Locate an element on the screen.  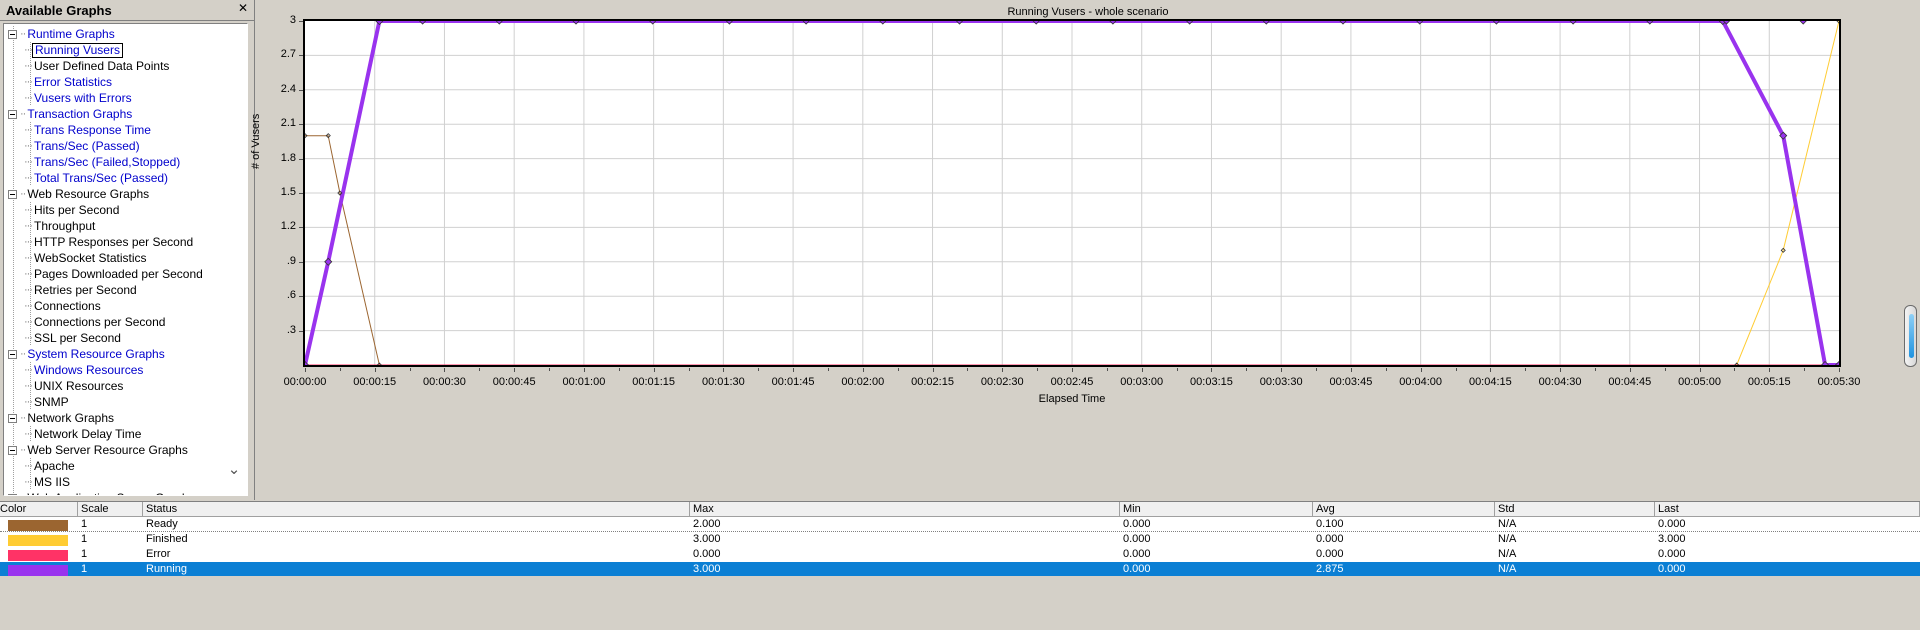
tree-item-system-resource-graphs: ·· System Resource Graphs is located at coordinates (125, 354).